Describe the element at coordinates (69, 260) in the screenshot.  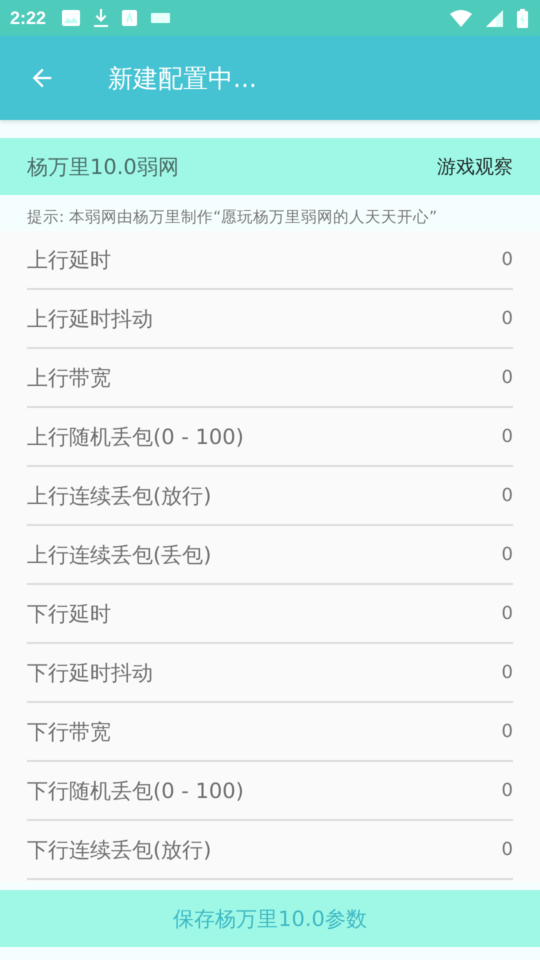
I see `param-label: 上行延时` at that location.